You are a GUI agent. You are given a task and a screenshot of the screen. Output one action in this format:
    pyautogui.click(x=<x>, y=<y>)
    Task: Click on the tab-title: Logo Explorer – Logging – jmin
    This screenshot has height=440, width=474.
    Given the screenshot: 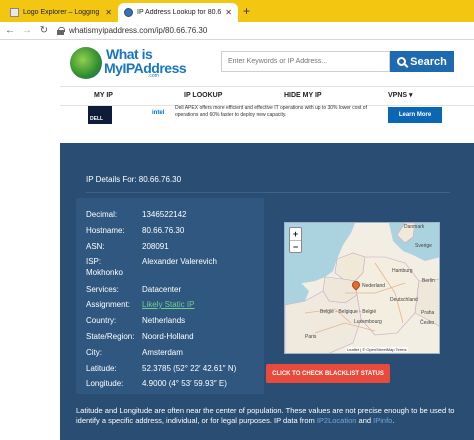 What is the action you would take?
    pyautogui.click(x=62, y=12)
    